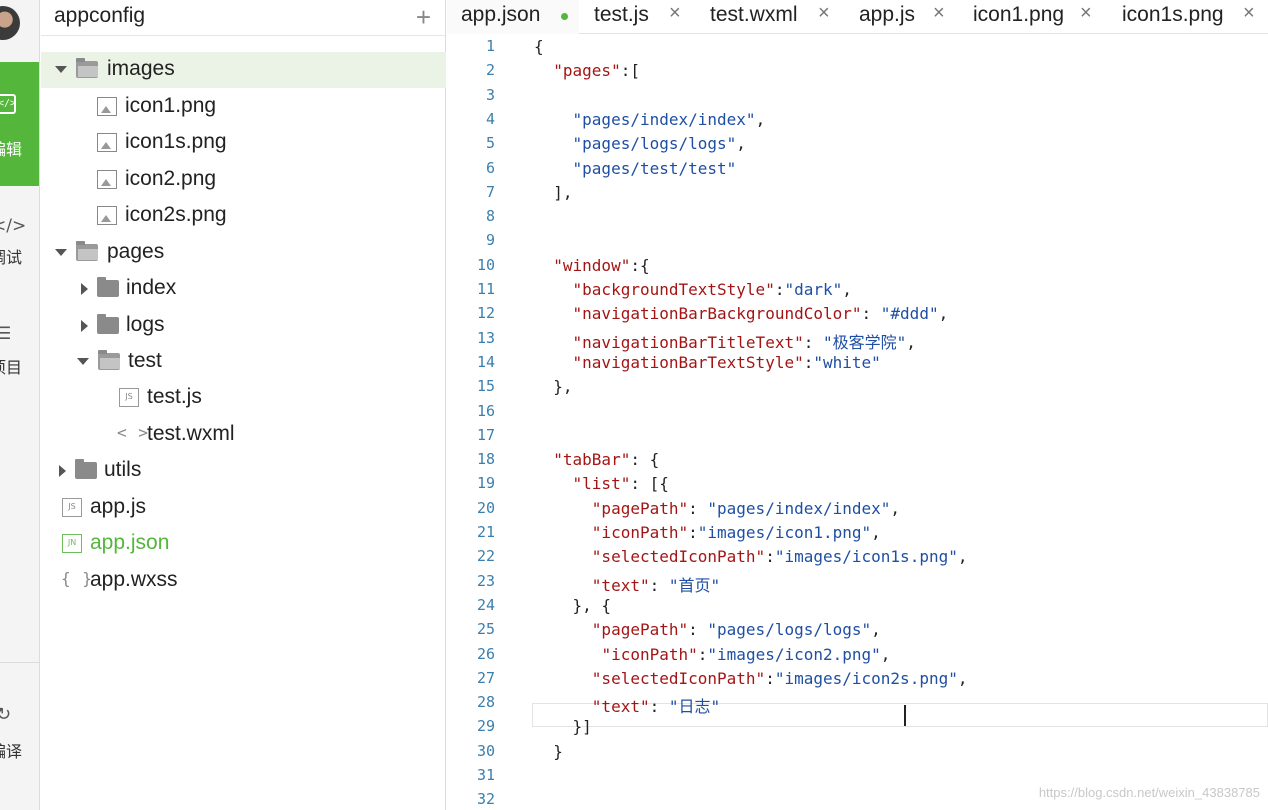  I want to click on tree-item-label: app.json, so click(130, 542).